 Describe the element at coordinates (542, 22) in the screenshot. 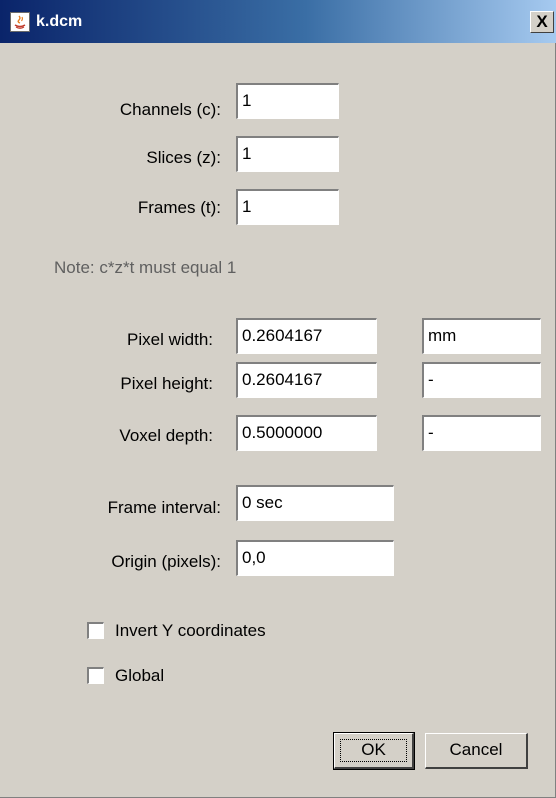

I see `close-button: X` at that location.